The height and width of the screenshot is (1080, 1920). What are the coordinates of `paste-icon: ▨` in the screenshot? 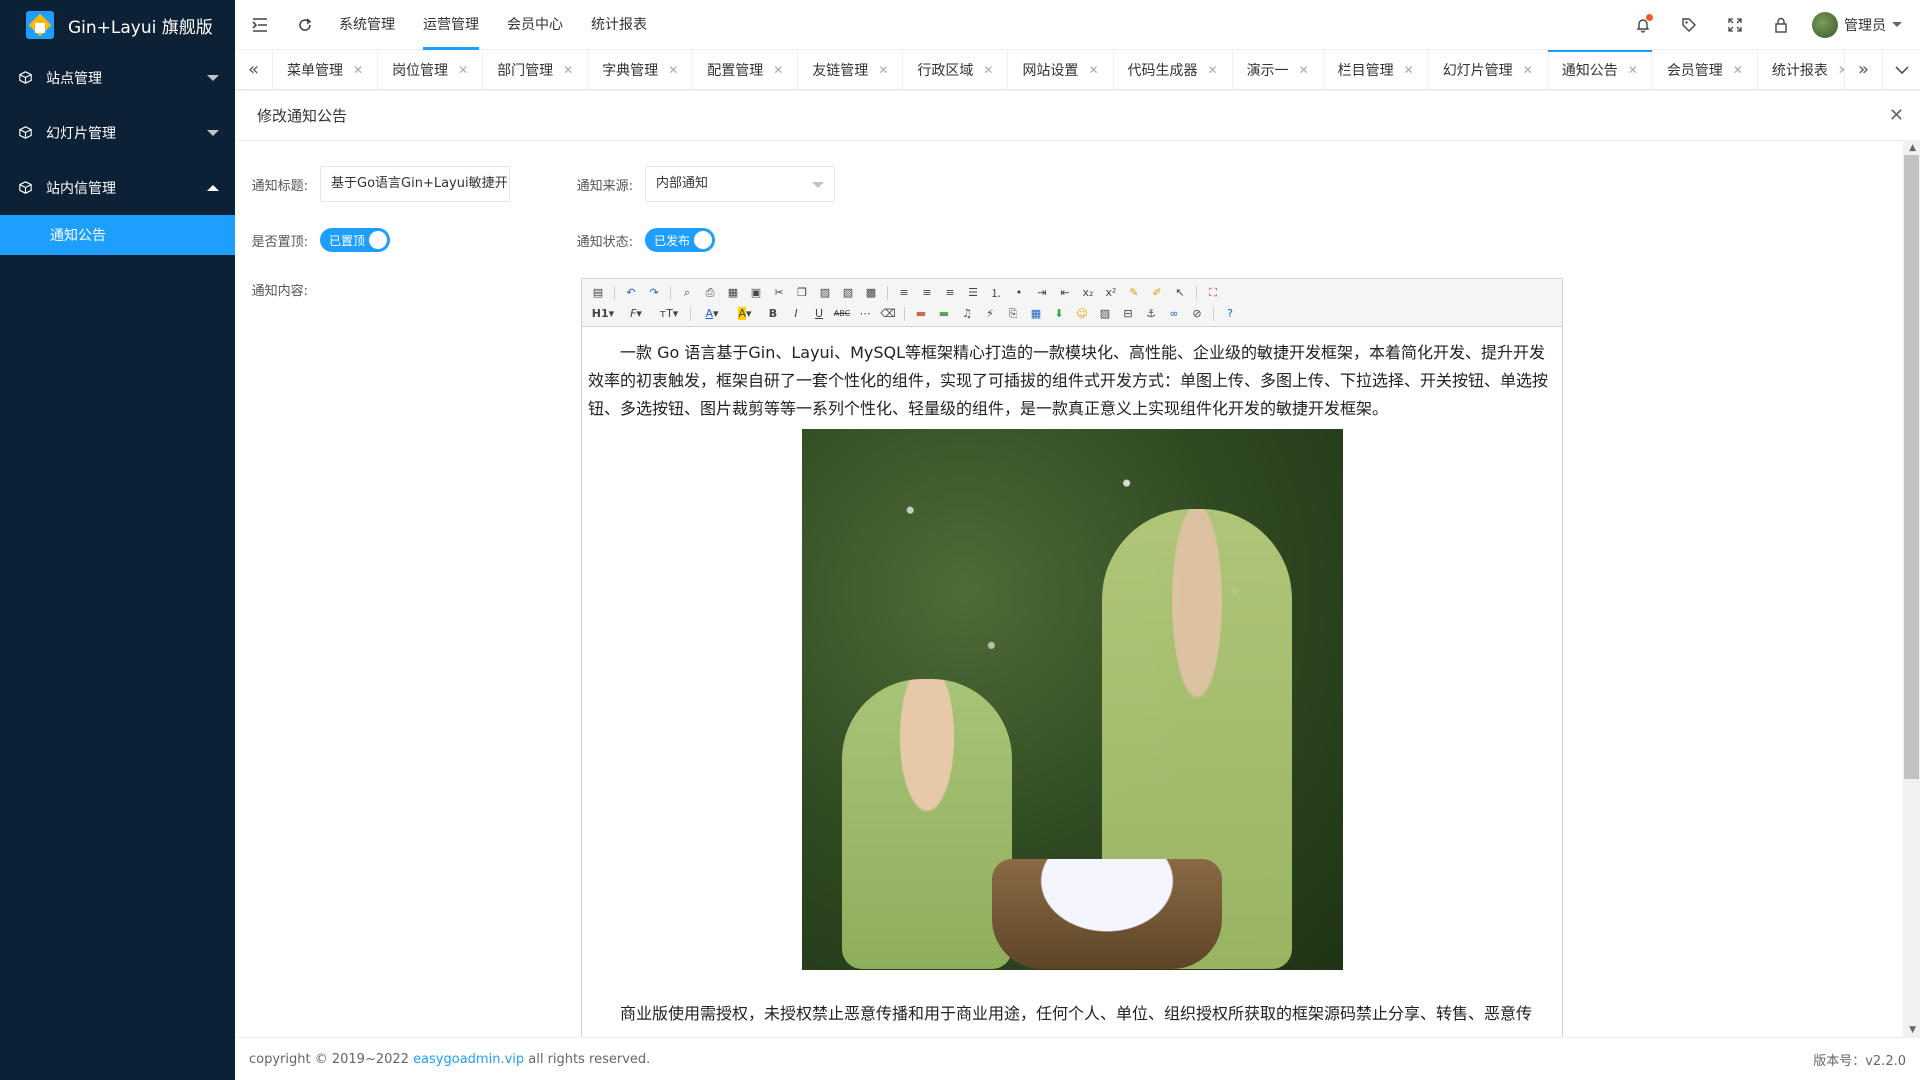 It's located at (825, 293).